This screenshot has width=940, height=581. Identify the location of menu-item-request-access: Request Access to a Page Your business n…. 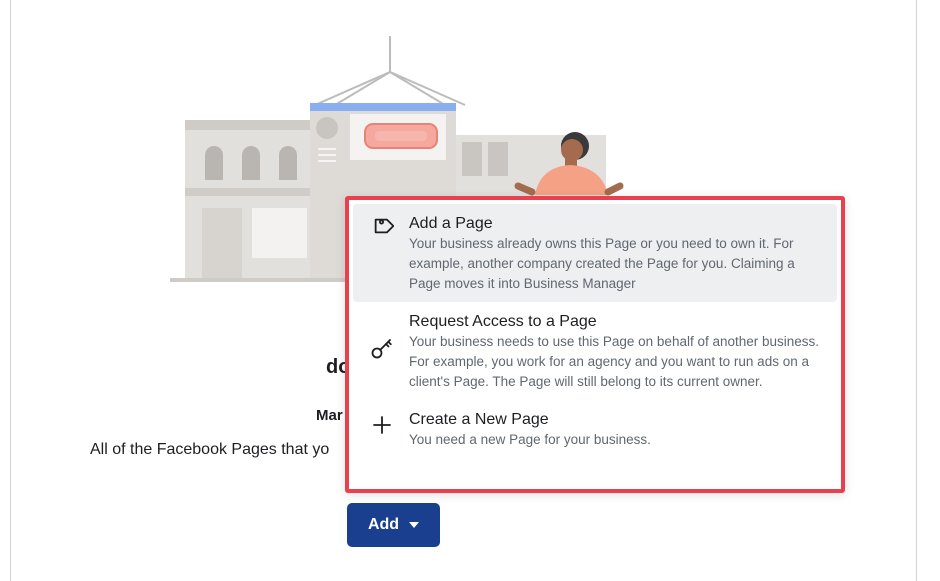
(595, 351).